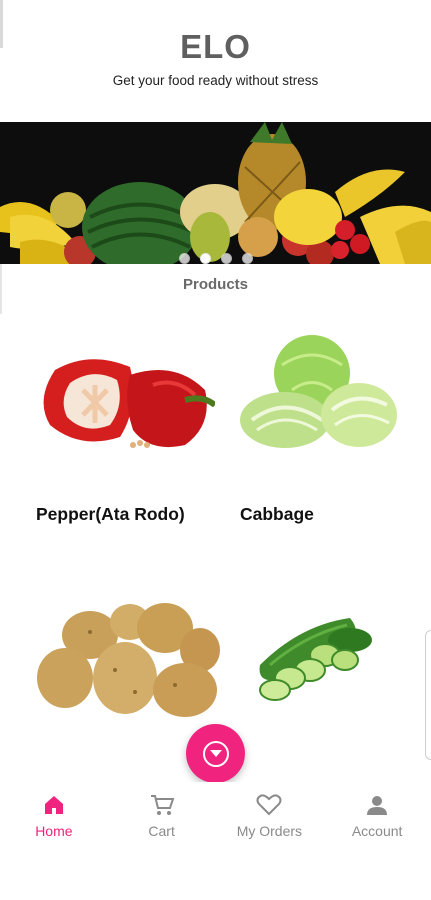 The image size is (431, 900). I want to click on scroll-down-fab, so click(215, 753).